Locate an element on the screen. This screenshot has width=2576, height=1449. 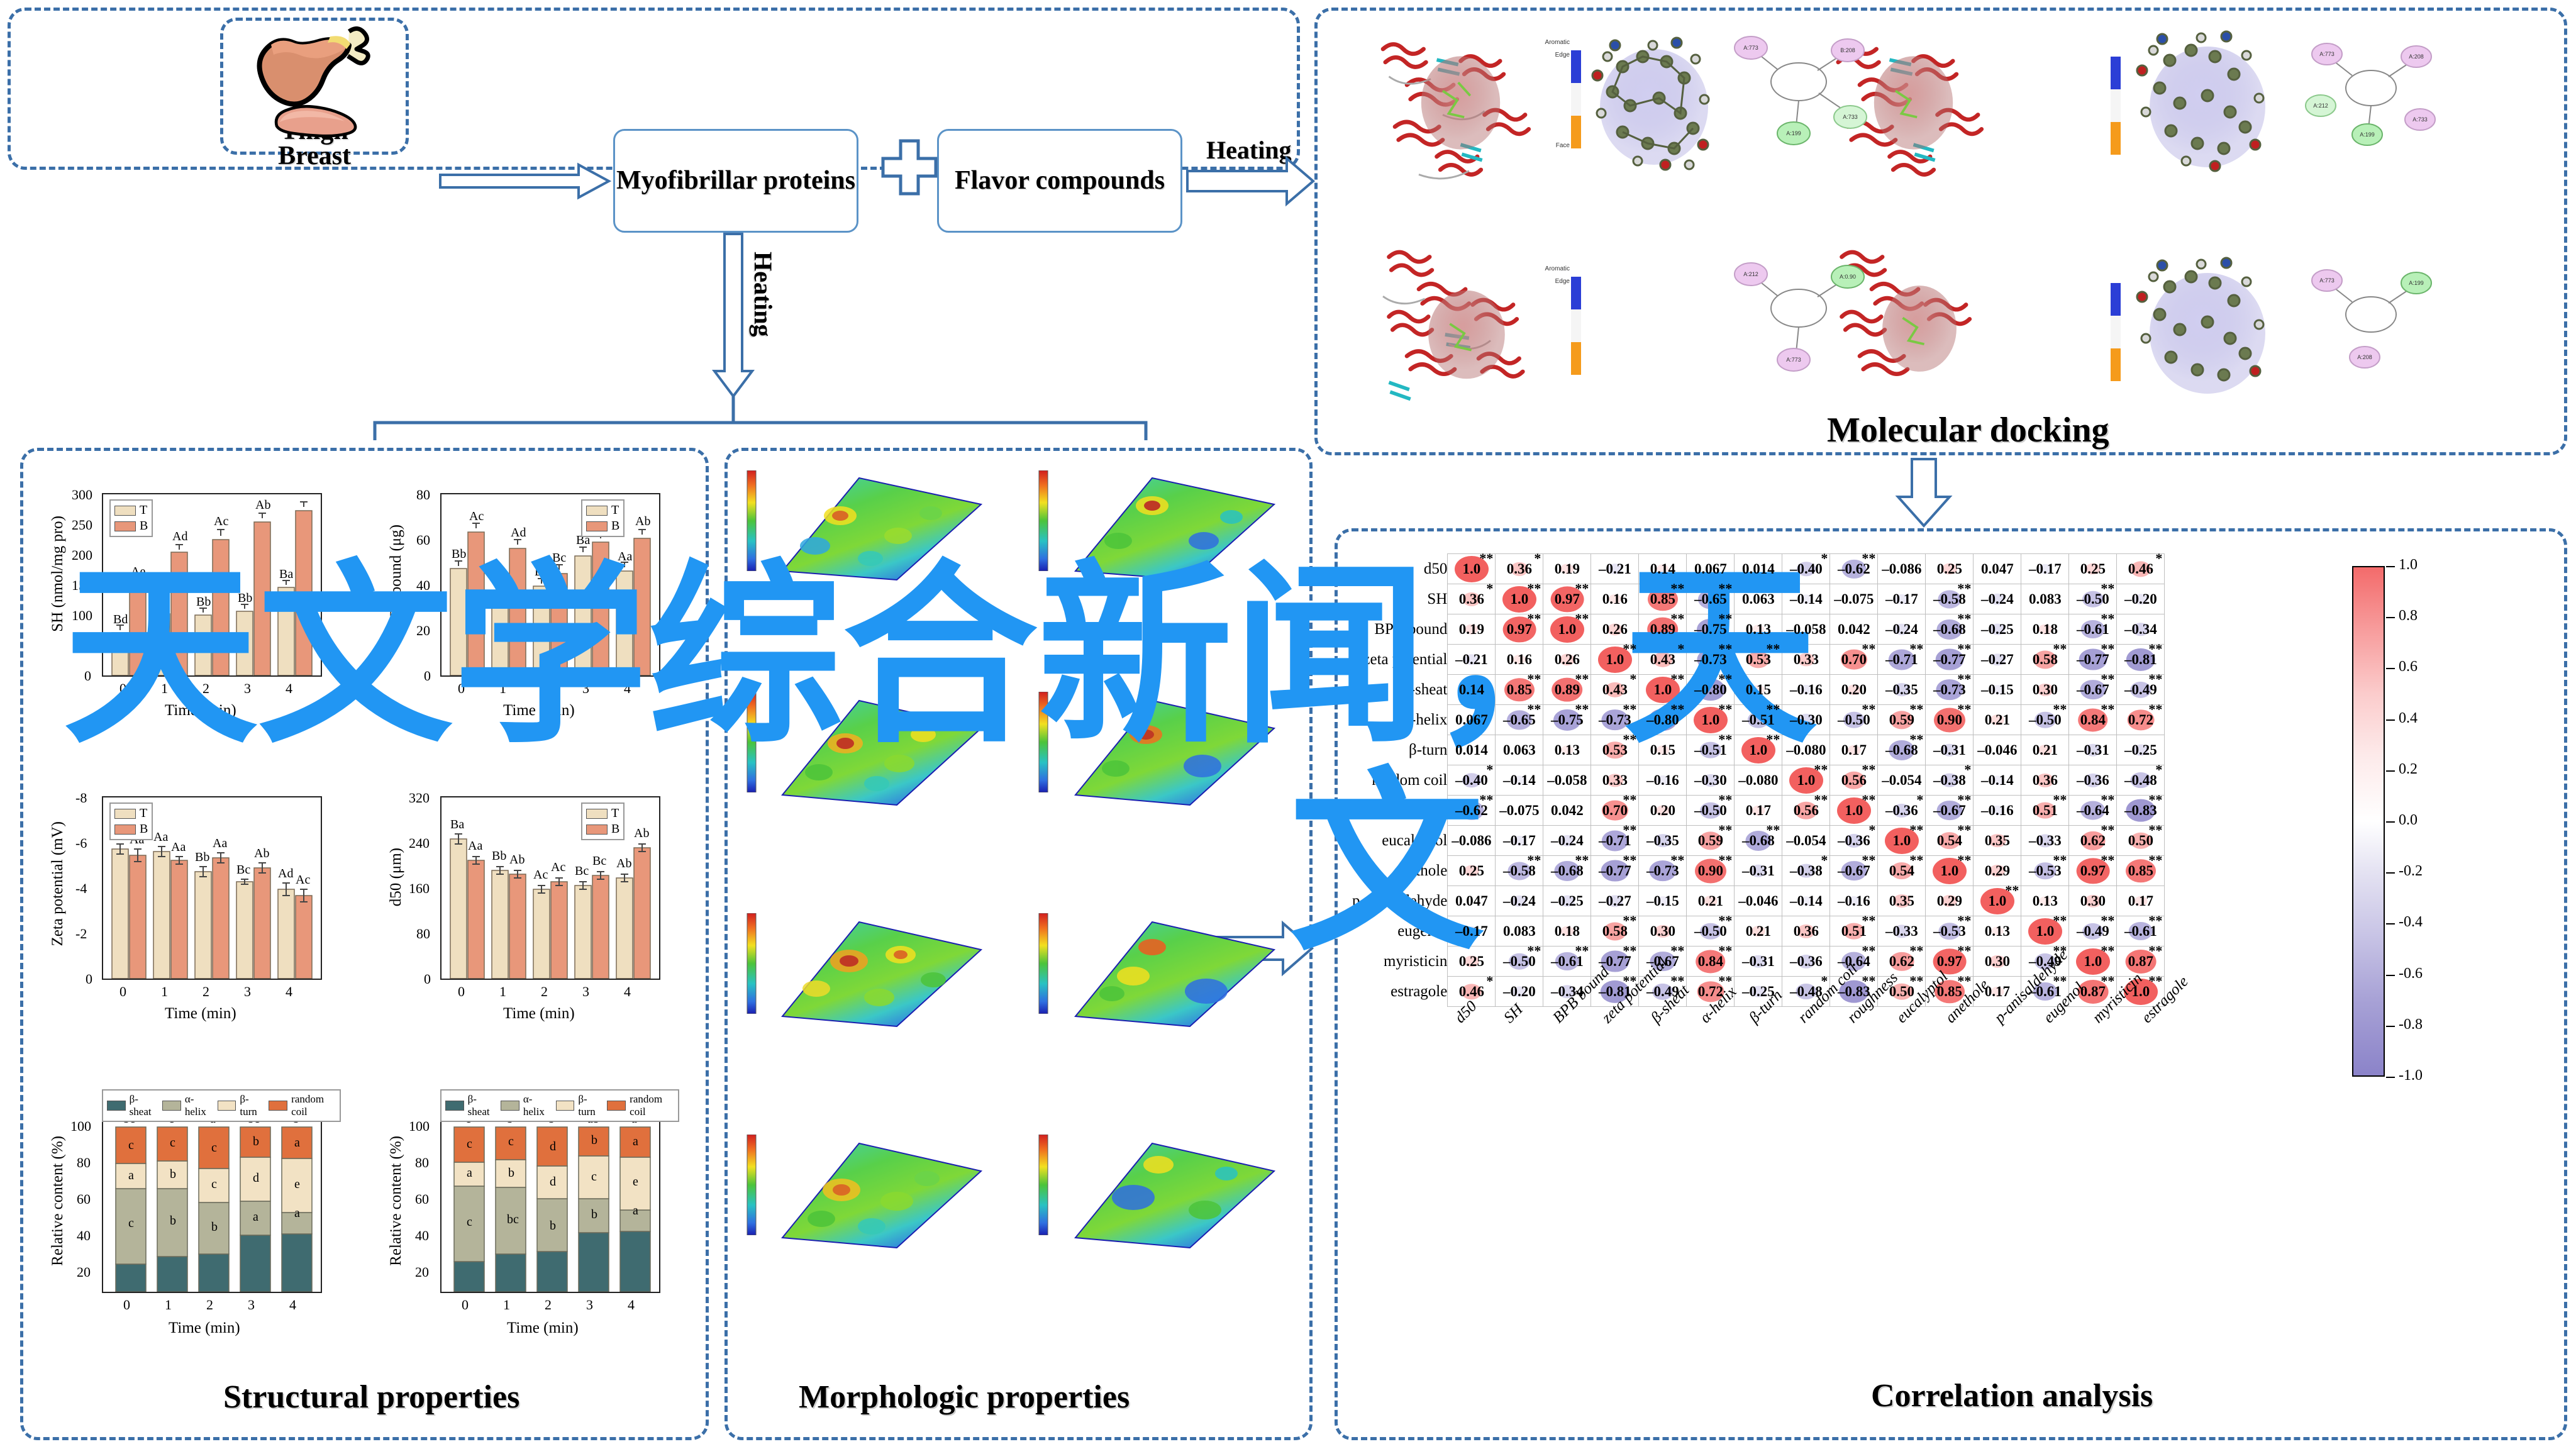
panel-title-molecular-docking: Molecular docking is located at coordinates (1968, 430).